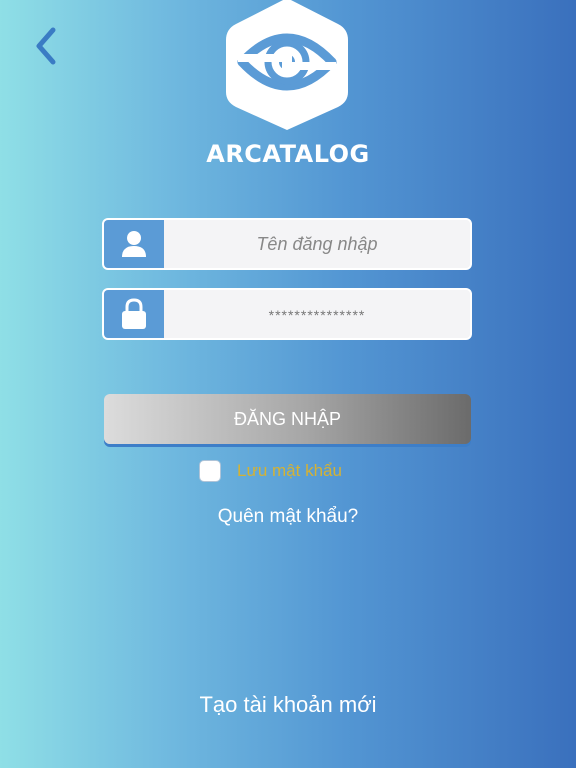 The height and width of the screenshot is (768, 576). I want to click on password-input, so click(317, 314).